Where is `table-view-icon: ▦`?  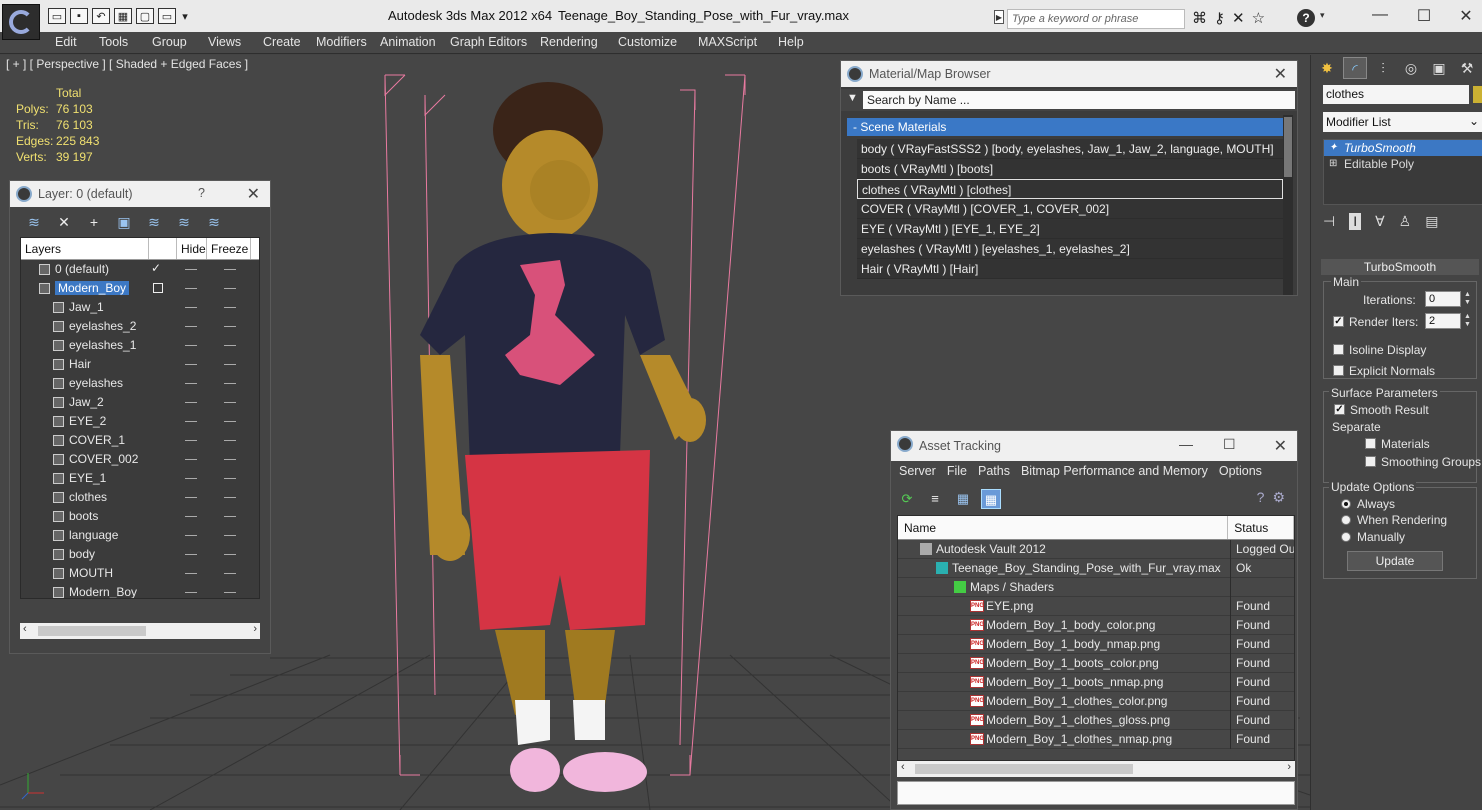
table-view-icon: ▦ is located at coordinates (991, 499).